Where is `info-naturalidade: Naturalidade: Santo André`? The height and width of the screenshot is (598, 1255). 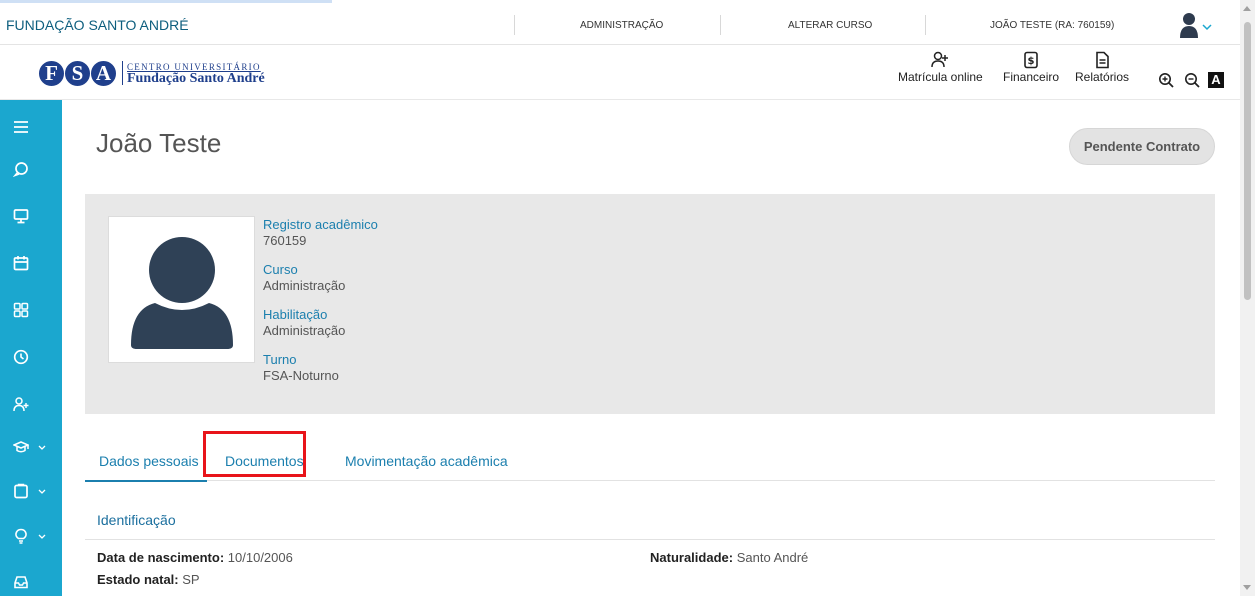
info-naturalidade: Naturalidade: Santo André is located at coordinates (729, 557).